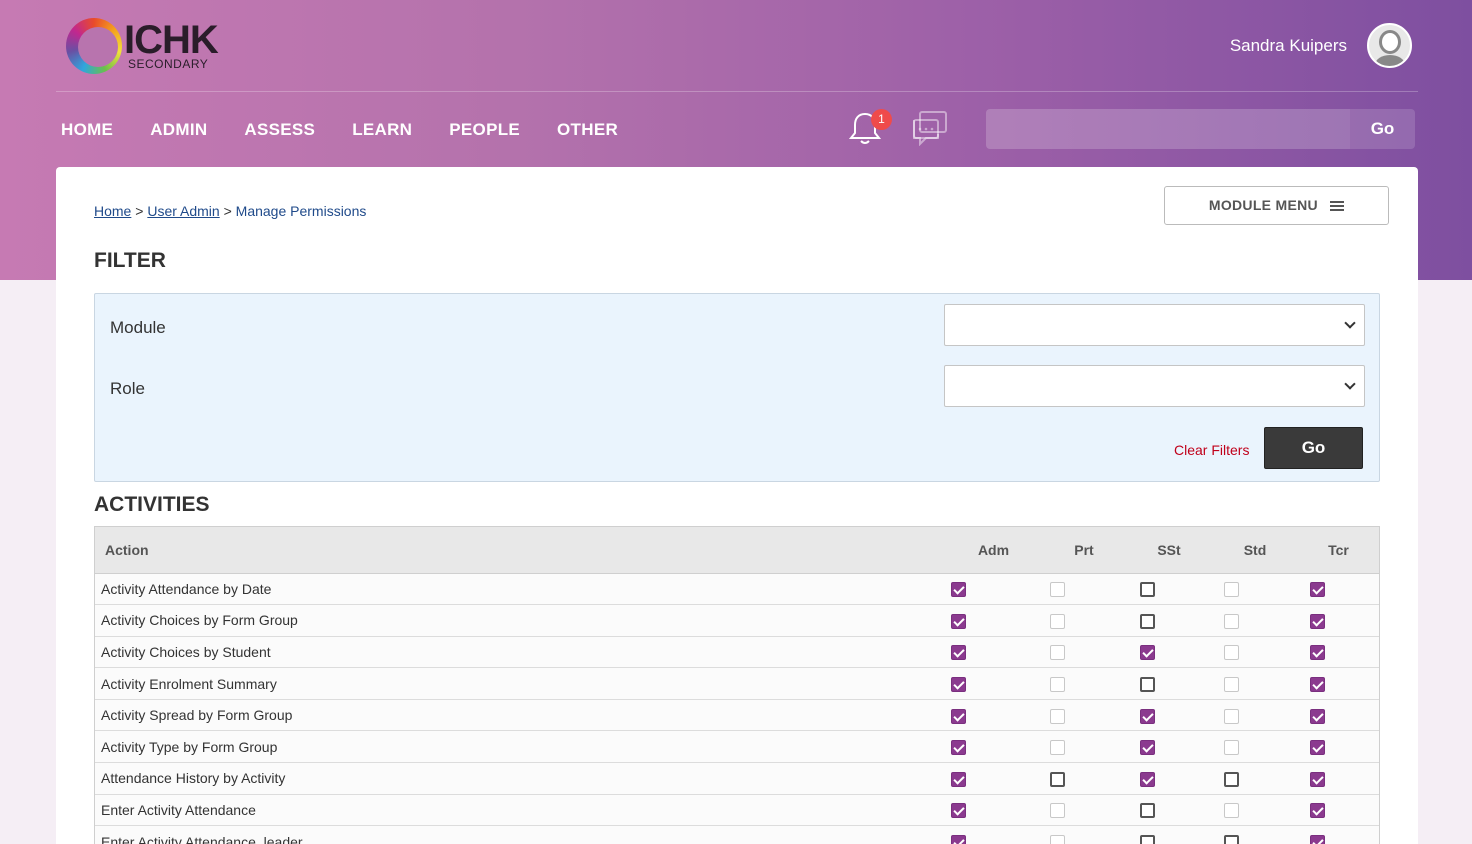 This screenshot has height=844, width=1472. What do you see at coordinates (183, 211) in the screenshot?
I see `breadcrumb-user-admin: User Admin` at bounding box center [183, 211].